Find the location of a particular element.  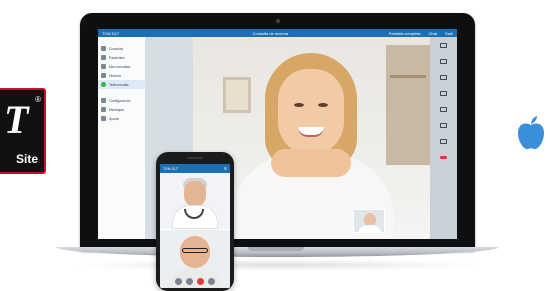

fullscreen-link: Pantalla completa is located at coordinates (405, 33).